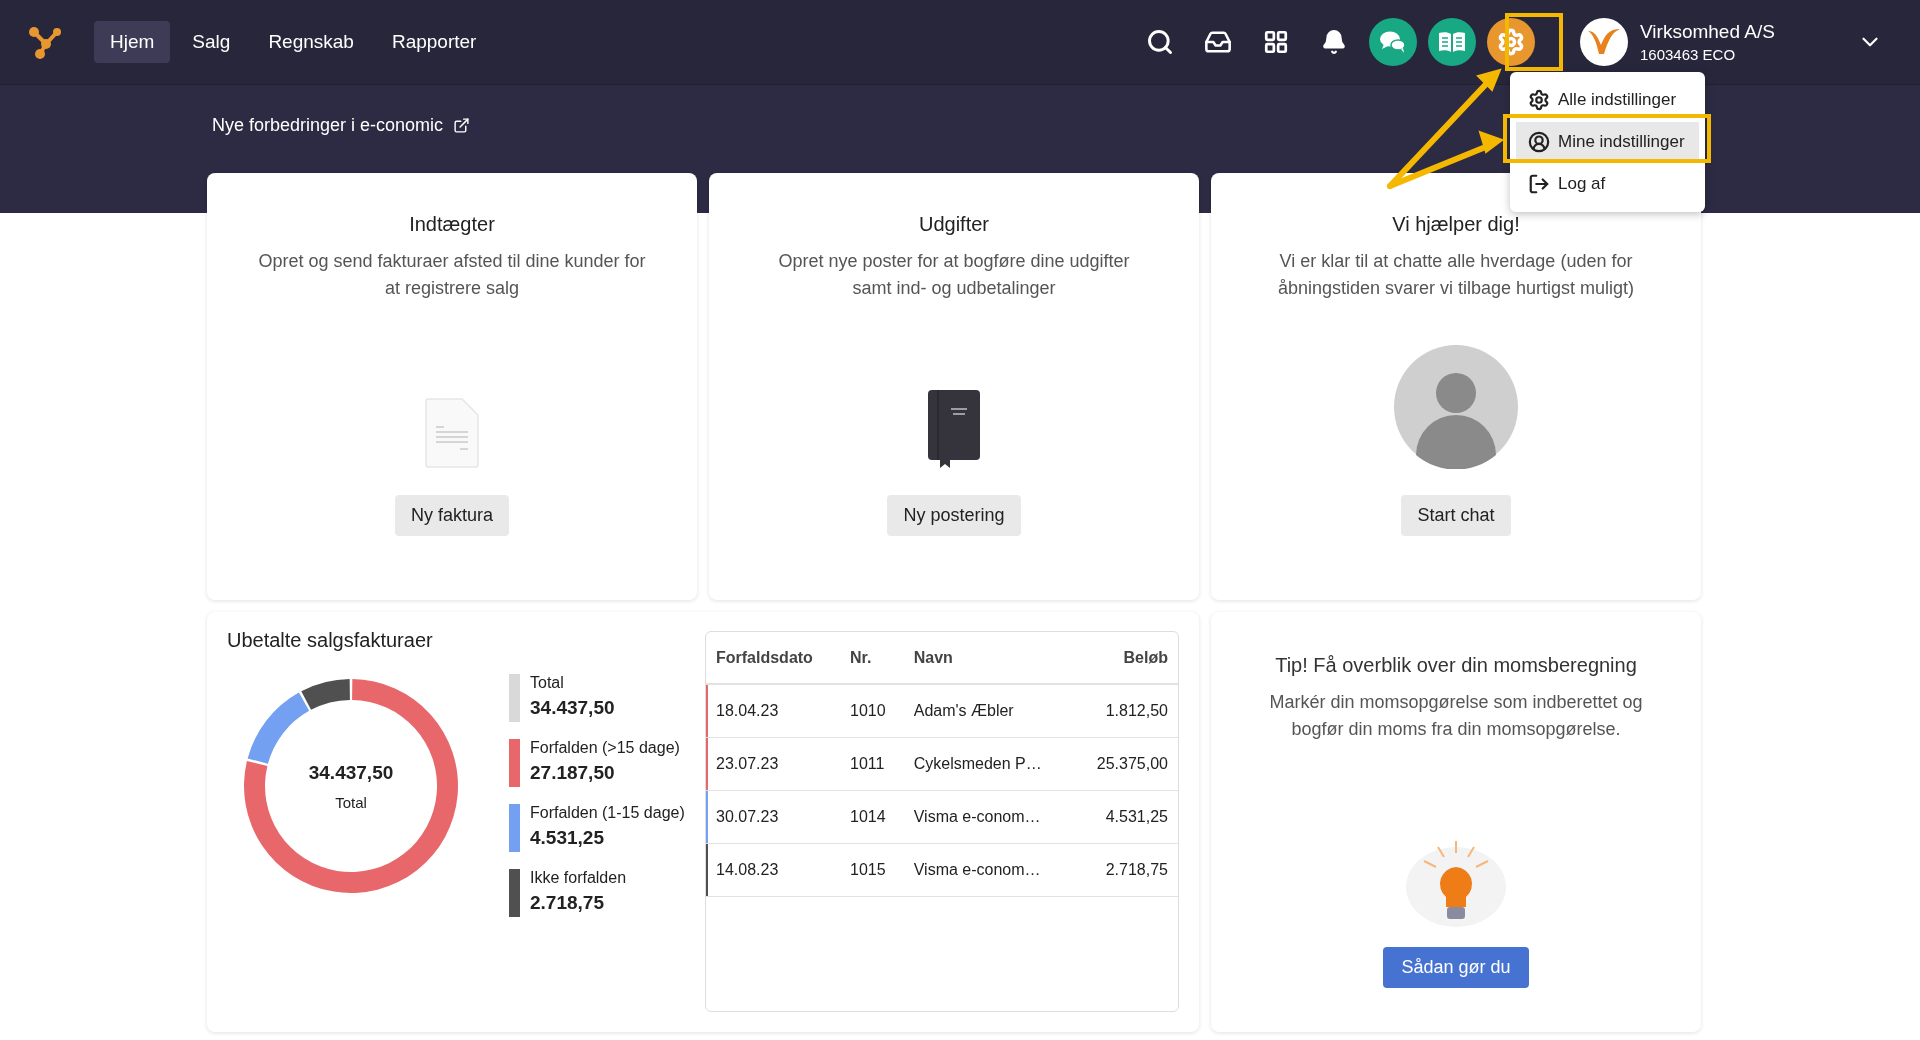  Describe the element at coordinates (132, 42) in the screenshot. I see `nav-tab: Hjem` at that location.